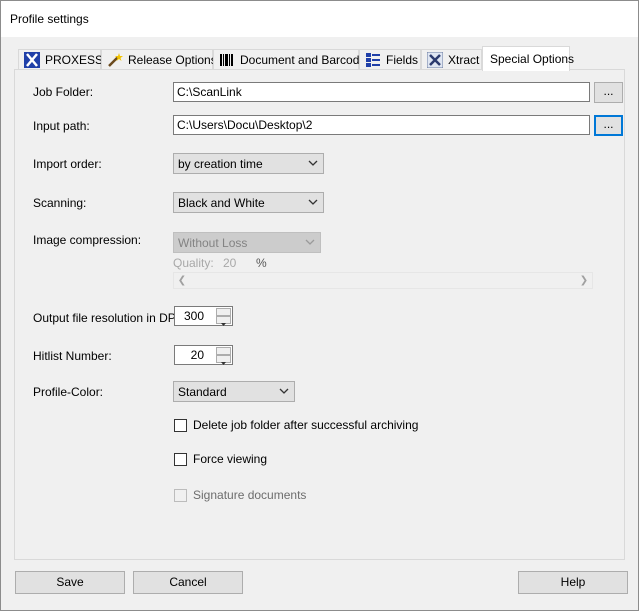 The image size is (639, 611). I want to click on cancel-button: Cancel, so click(188, 582).